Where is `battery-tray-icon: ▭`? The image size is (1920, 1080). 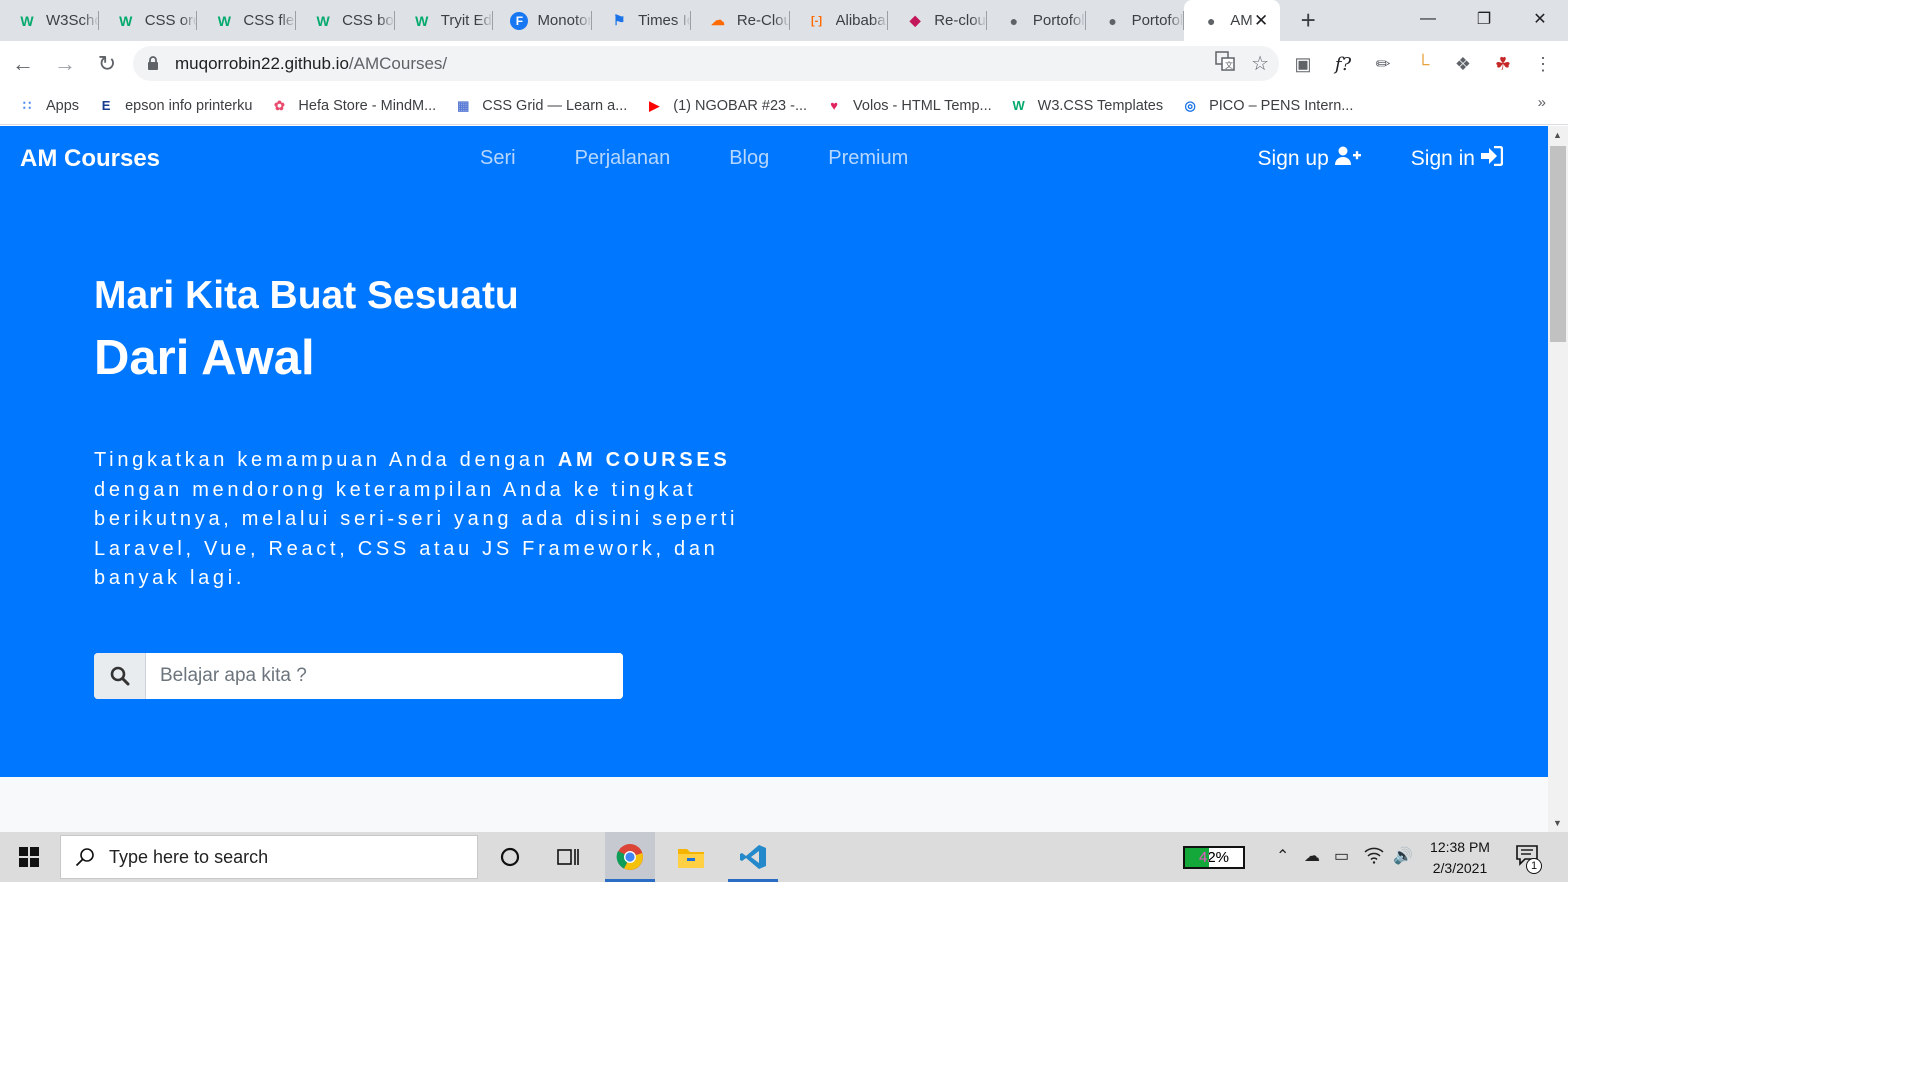 battery-tray-icon: ▭ is located at coordinates (1341, 856).